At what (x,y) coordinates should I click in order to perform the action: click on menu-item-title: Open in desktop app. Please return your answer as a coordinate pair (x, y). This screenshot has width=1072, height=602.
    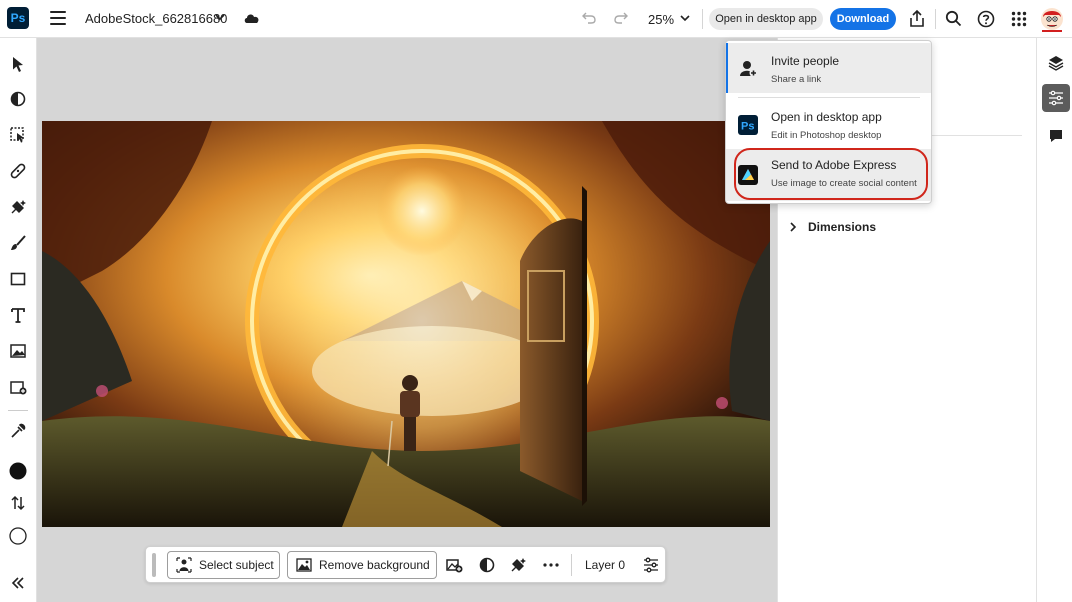
    Looking at the image, I should click on (826, 117).